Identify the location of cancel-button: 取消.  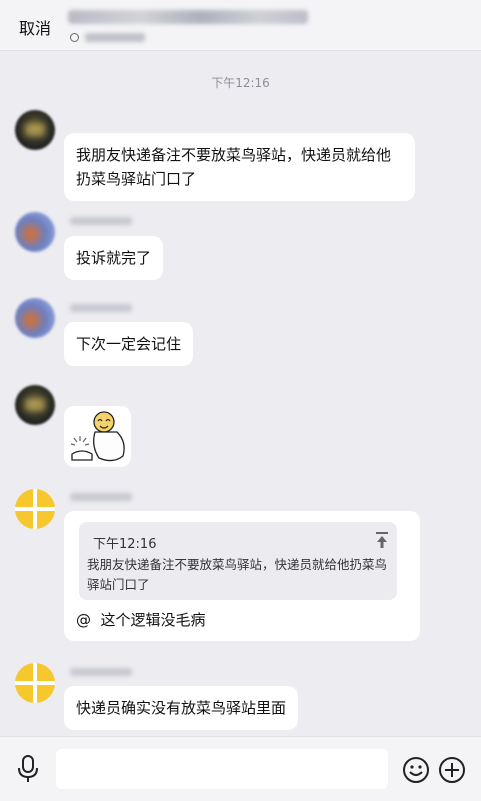
(35, 27).